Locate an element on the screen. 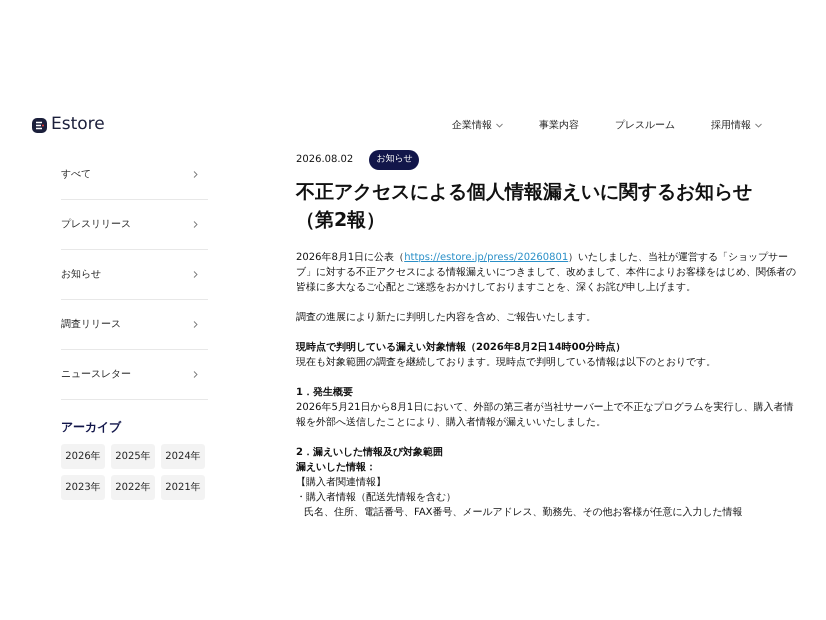 The width and height of the screenshot is (826, 620). section-heading: 現時点で判明している漏えい対象情報（2026年8月2日14時00分時点） is located at coordinates (461, 347).